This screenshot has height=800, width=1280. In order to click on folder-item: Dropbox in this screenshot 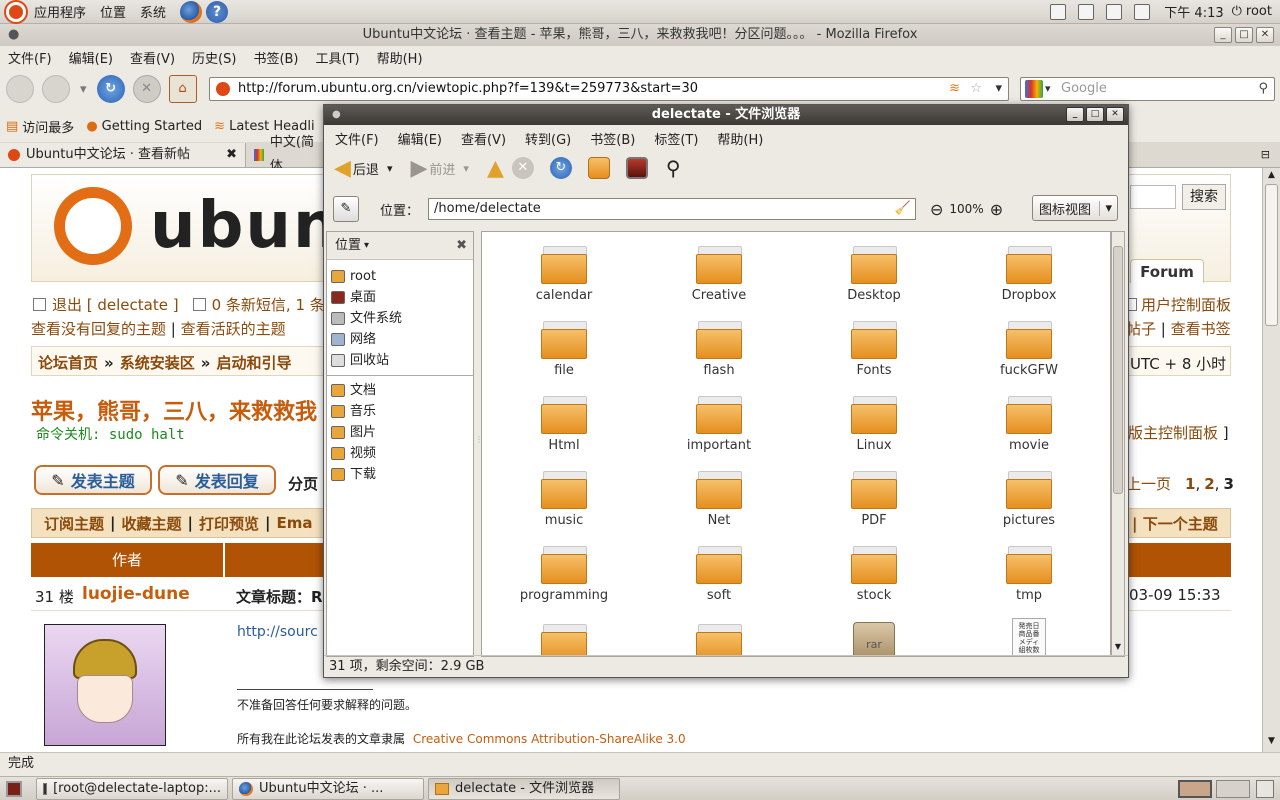, I will do `click(1029, 274)`.